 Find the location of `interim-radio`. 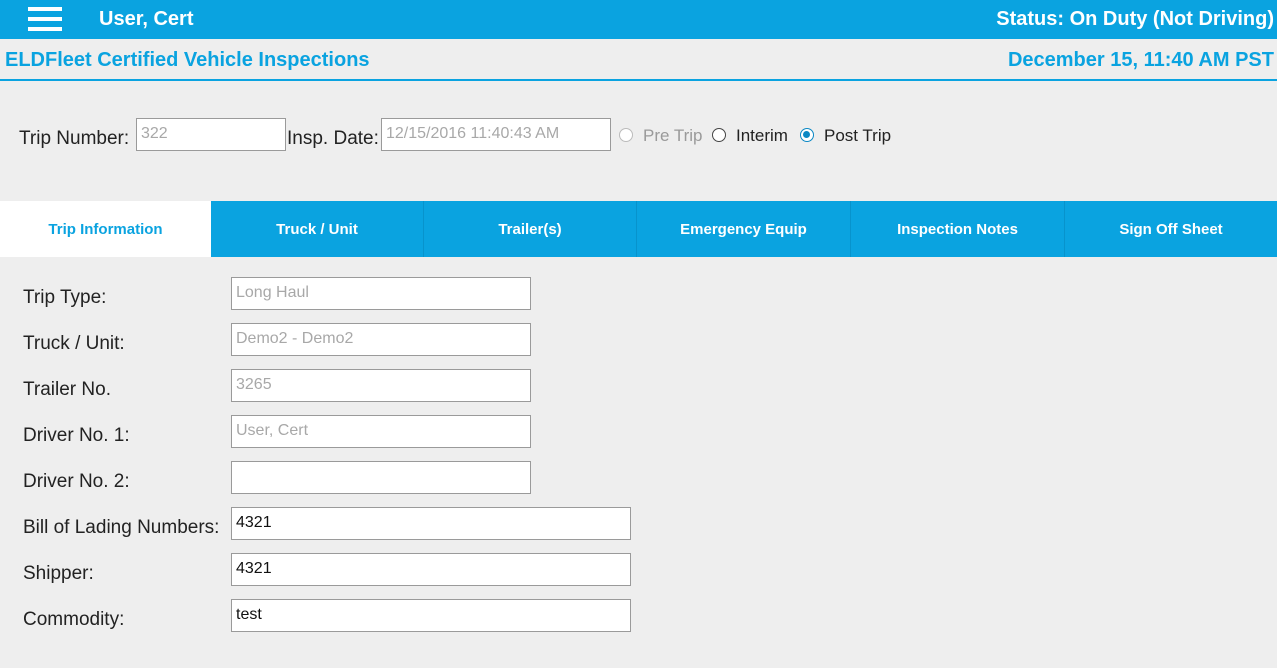

interim-radio is located at coordinates (719, 135).